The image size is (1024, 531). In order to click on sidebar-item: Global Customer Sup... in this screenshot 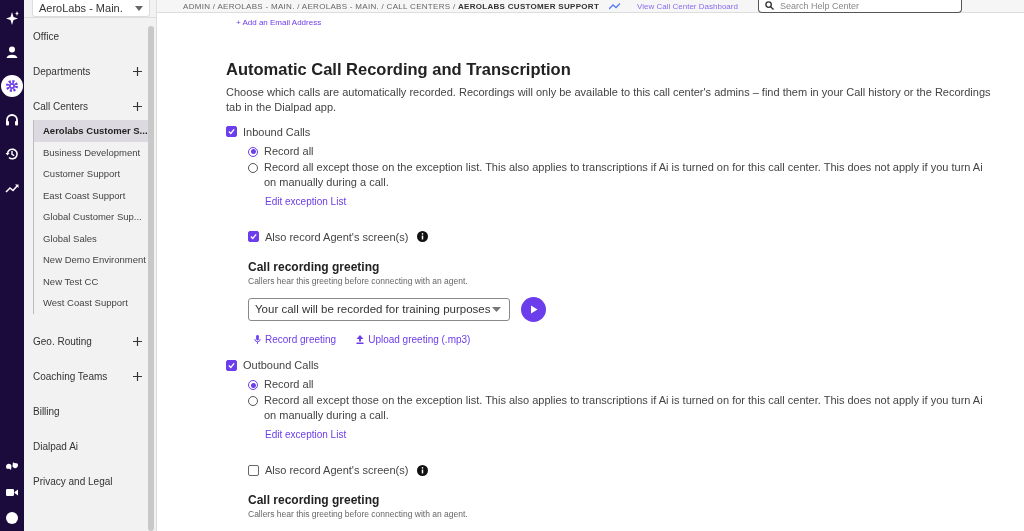, I will do `click(91, 217)`.